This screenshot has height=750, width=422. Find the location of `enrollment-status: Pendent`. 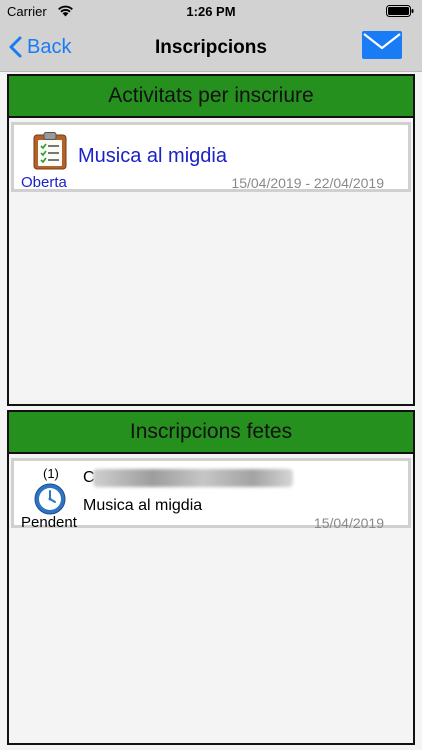

enrollment-status: Pendent is located at coordinates (49, 522).